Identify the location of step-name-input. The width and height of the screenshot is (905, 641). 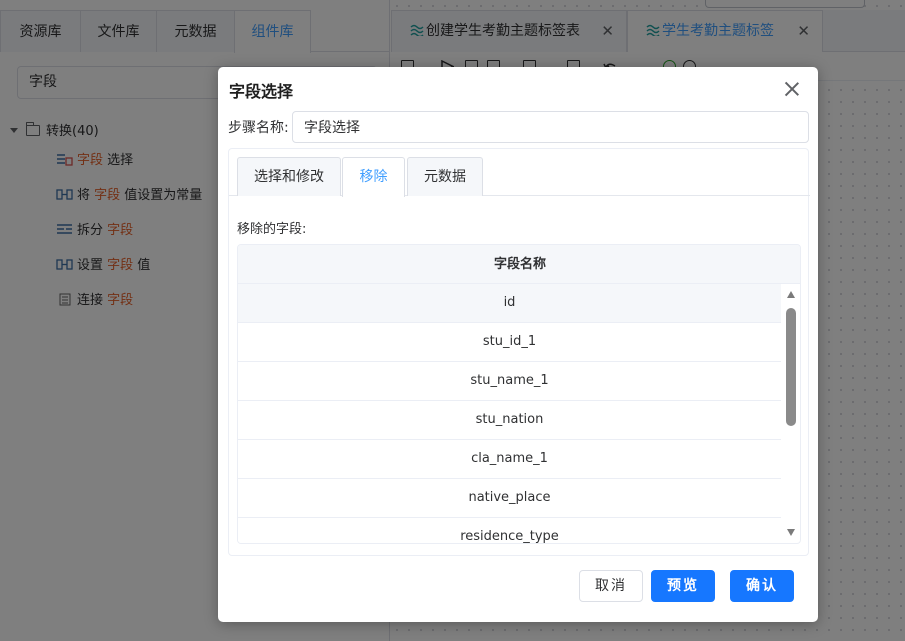
(550, 127).